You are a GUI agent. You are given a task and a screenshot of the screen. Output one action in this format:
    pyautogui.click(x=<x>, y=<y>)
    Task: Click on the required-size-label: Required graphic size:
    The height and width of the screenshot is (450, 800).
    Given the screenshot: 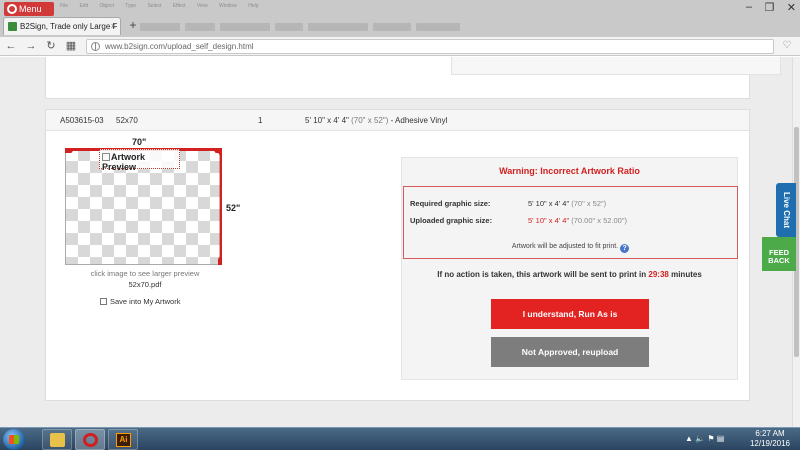 What is the action you would take?
    pyautogui.click(x=450, y=203)
    